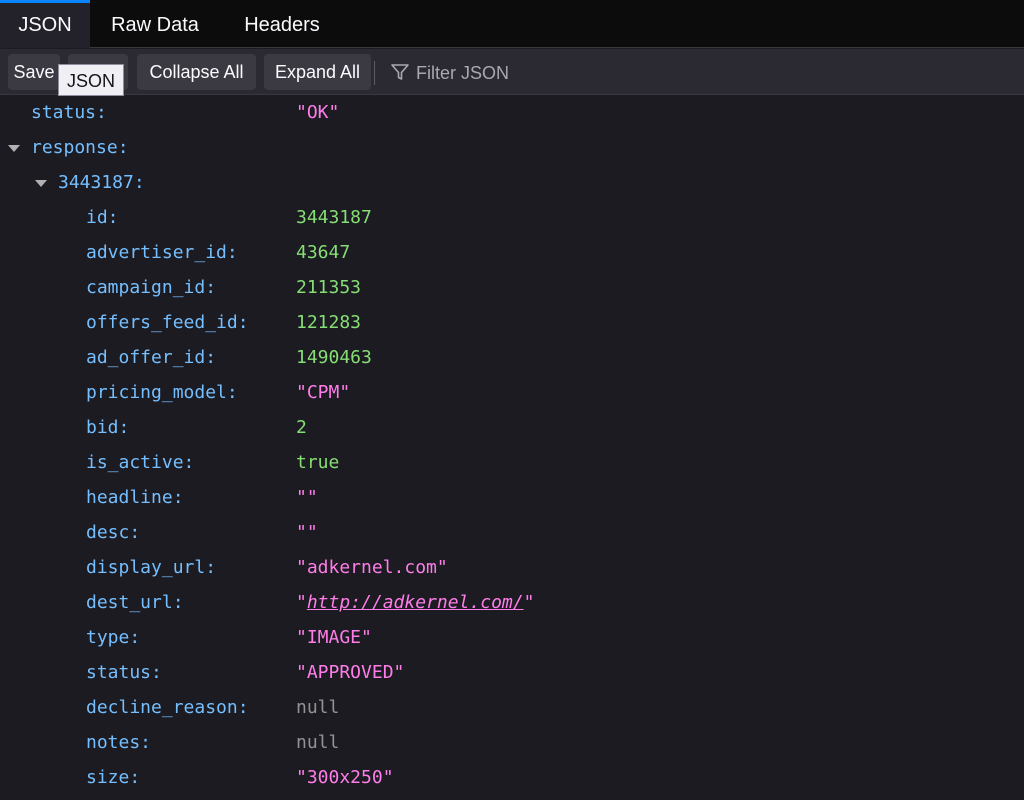  I want to click on dest-url-link: http://adkernel.com/, so click(415, 602).